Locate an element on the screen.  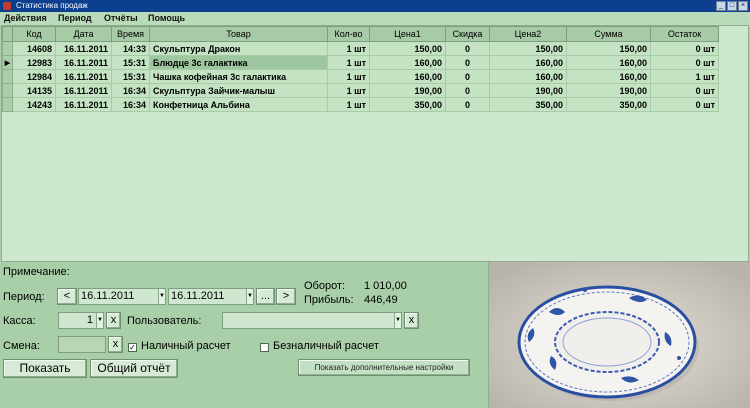
user-select: ▼ is located at coordinates (312, 320).